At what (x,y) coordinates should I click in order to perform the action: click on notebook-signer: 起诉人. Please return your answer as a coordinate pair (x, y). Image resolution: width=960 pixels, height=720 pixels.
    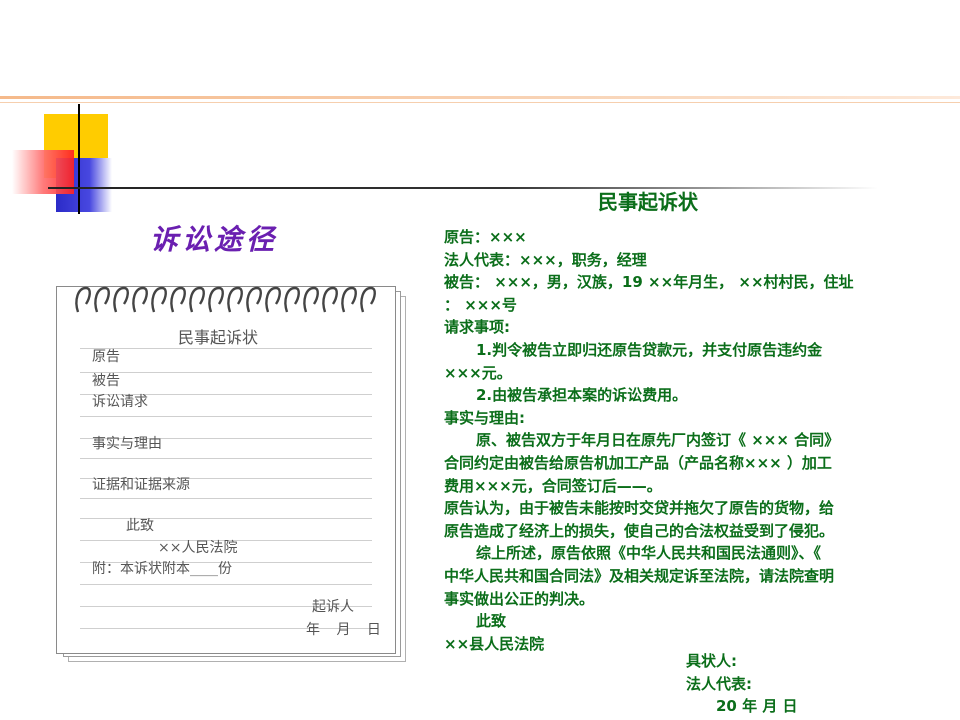
    Looking at the image, I should click on (333, 607).